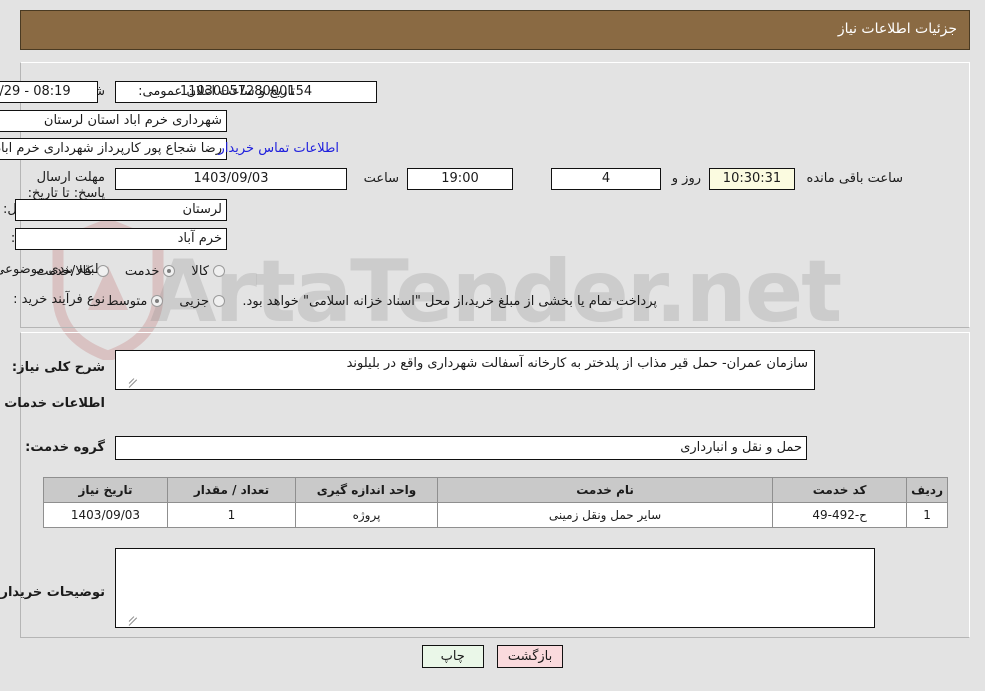 The width and height of the screenshot is (985, 691). Describe the element at coordinates (495, 30) in the screenshot. I see `page-header: جزئیات اطلاعات نیاز` at that location.